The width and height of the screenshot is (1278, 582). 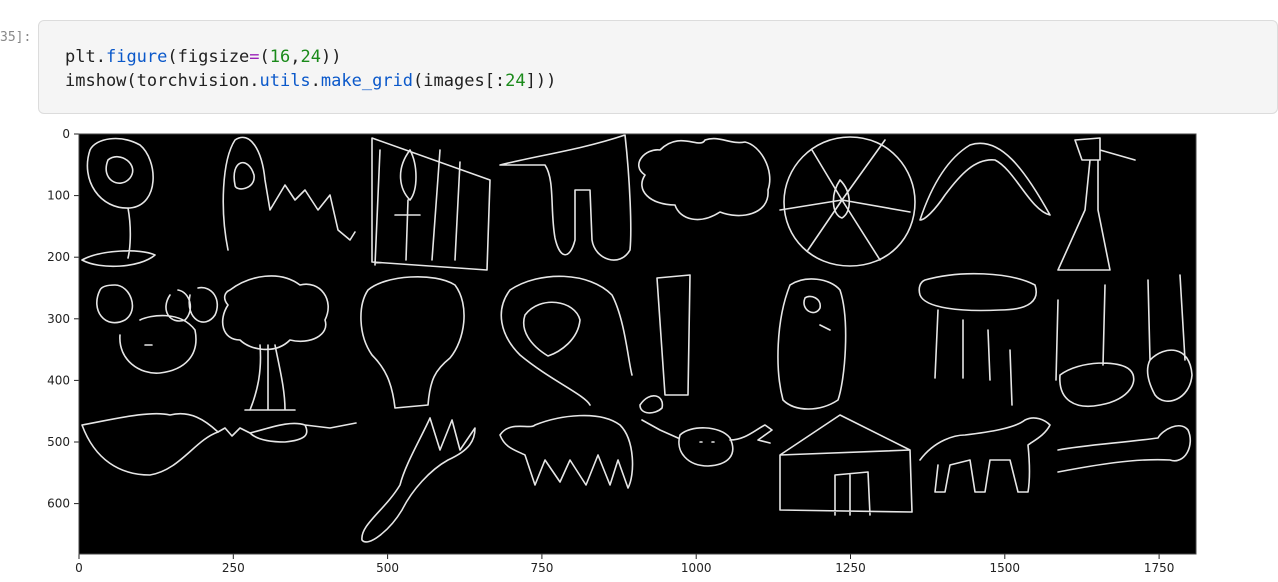 What do you see at coordinates (280, 57) in the screenshot?
I see `code-token: 16` at bounding box center [280, 57].